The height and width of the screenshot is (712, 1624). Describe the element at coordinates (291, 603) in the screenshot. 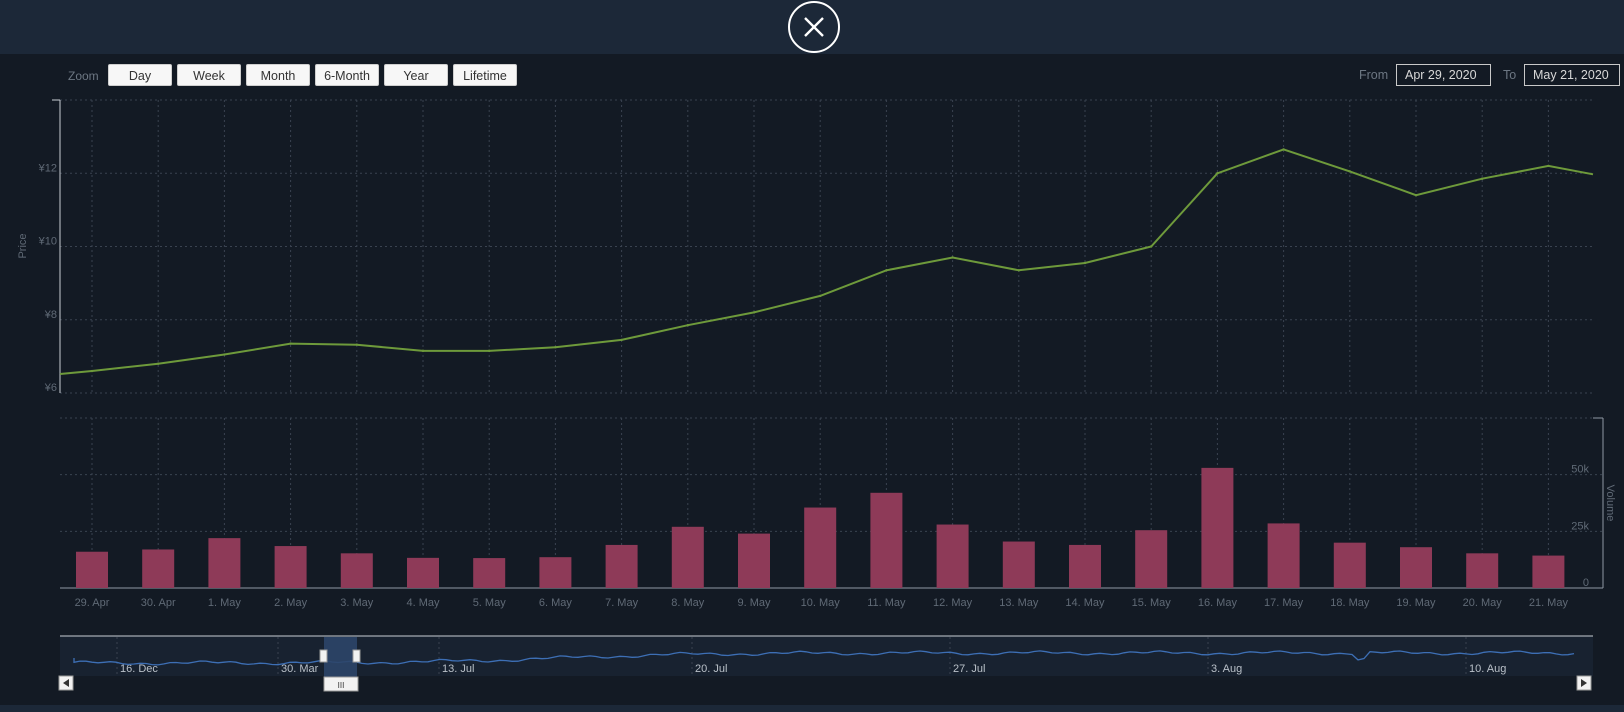

I see `x-tick-label: 2. May` at that location.